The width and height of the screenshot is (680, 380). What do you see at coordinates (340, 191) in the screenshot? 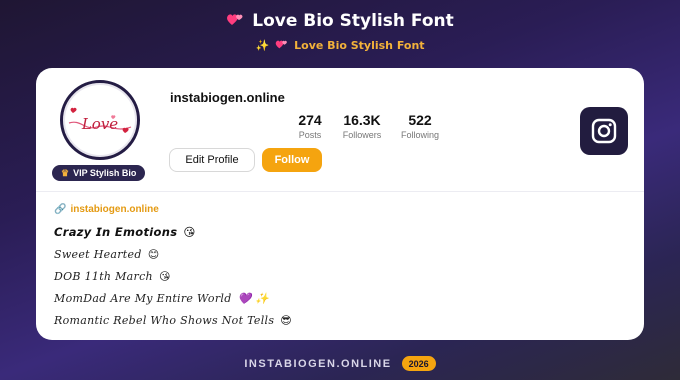
I see `divider` at bounding box center [340, 191].